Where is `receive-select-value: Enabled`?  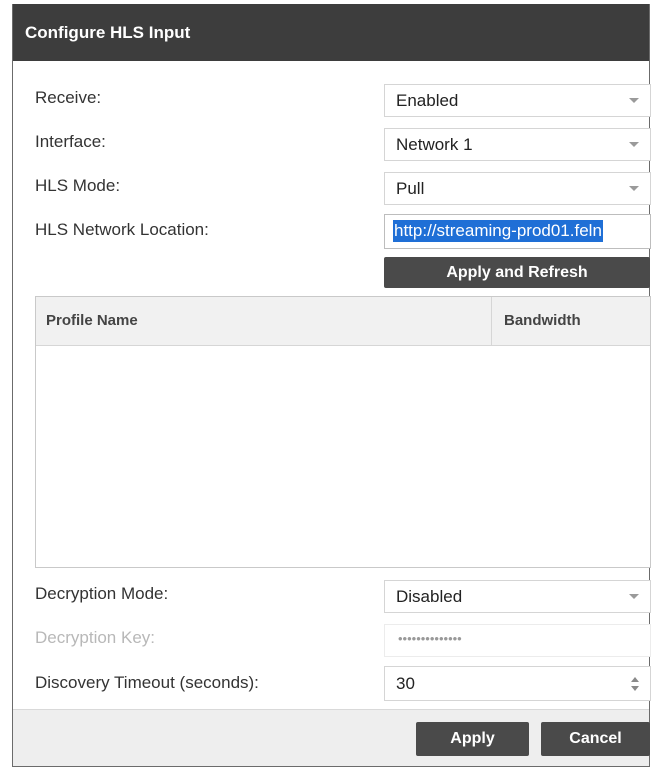
receive-select-value: Enabled is located at coordinates (427, 100).